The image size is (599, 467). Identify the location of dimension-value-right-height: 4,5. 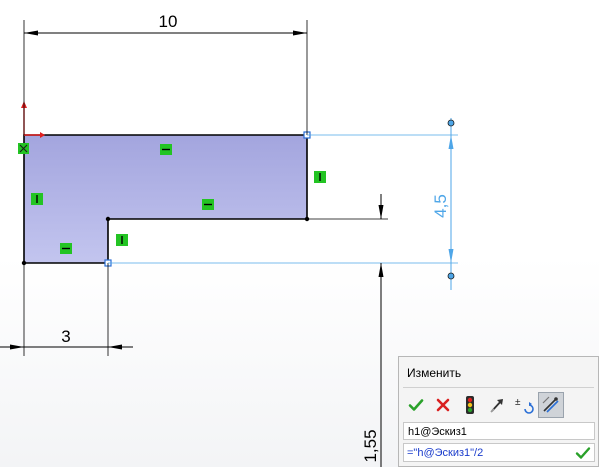
(440, 206).